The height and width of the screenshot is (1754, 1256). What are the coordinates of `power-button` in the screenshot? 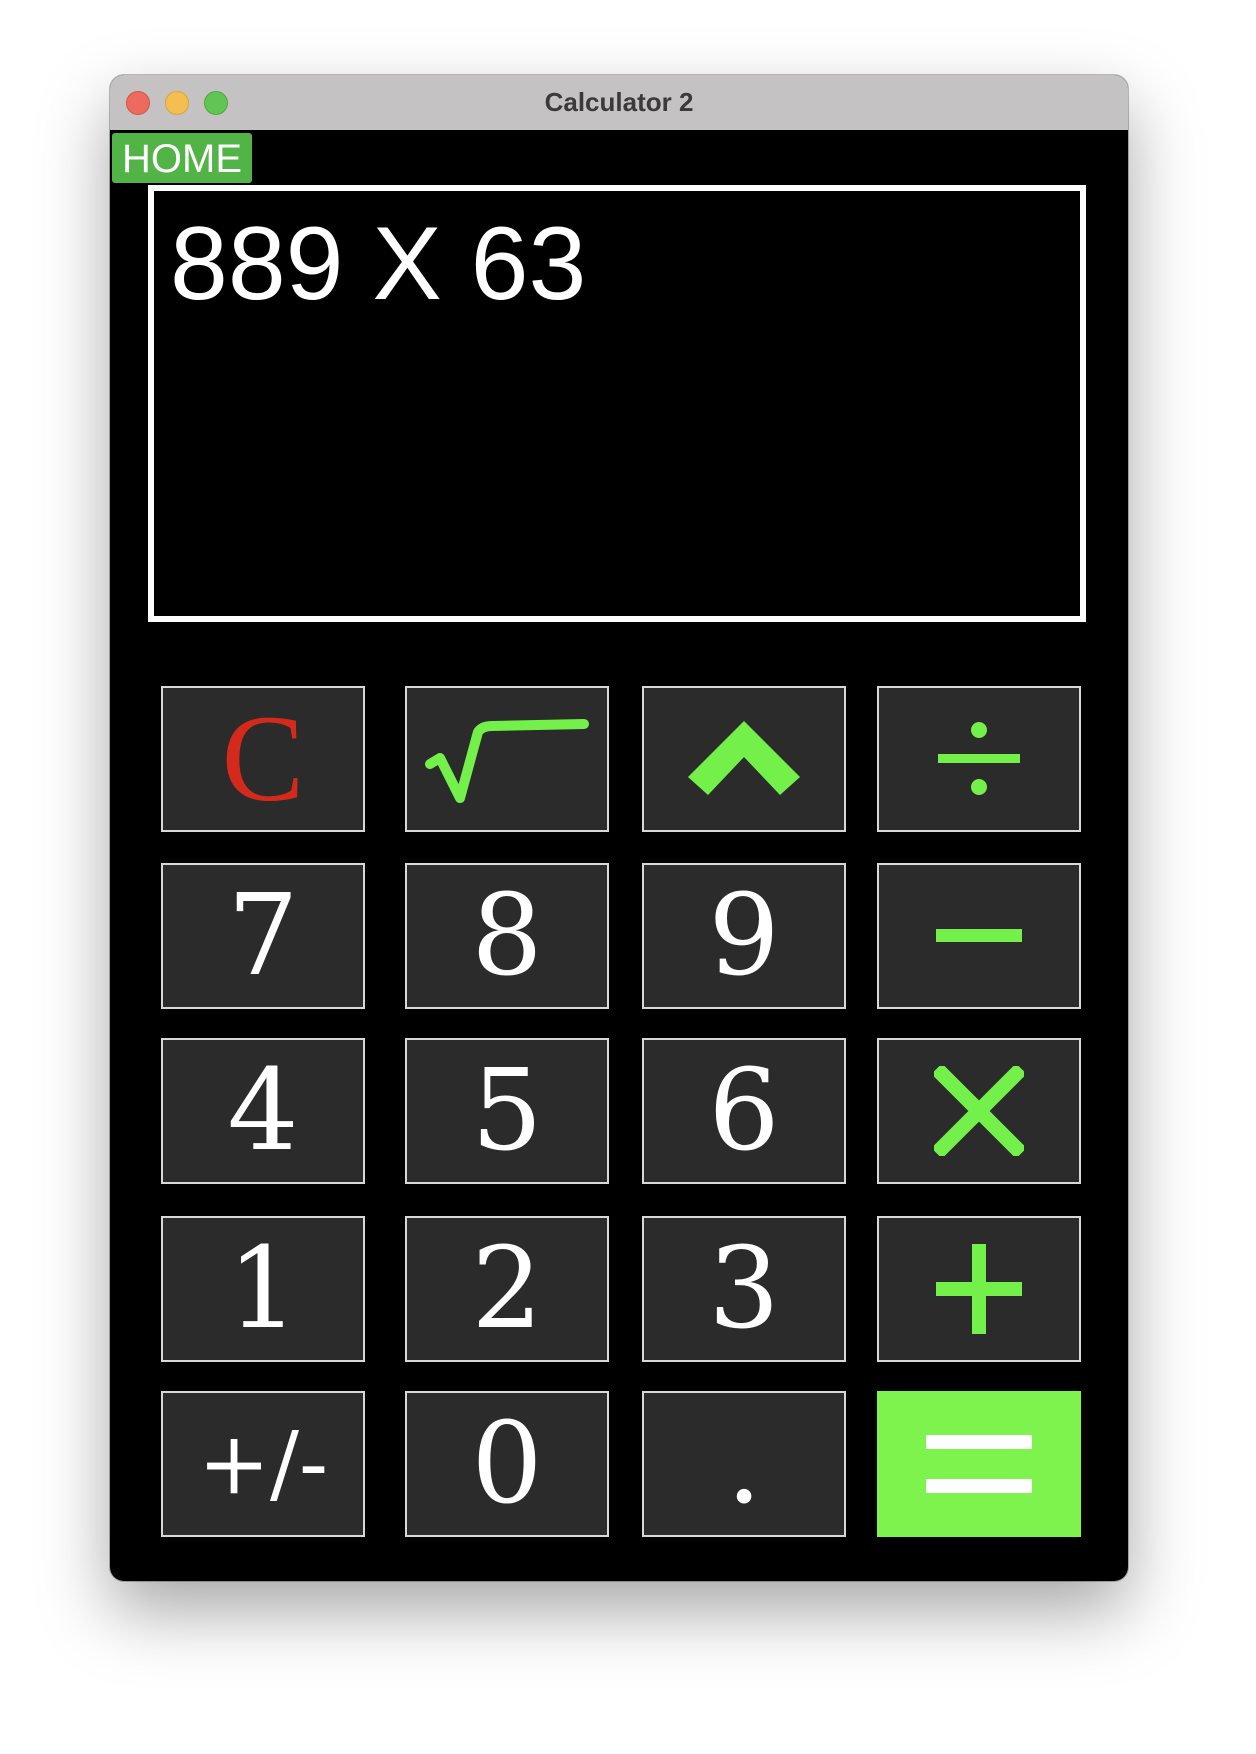 It's located at (744, 759).